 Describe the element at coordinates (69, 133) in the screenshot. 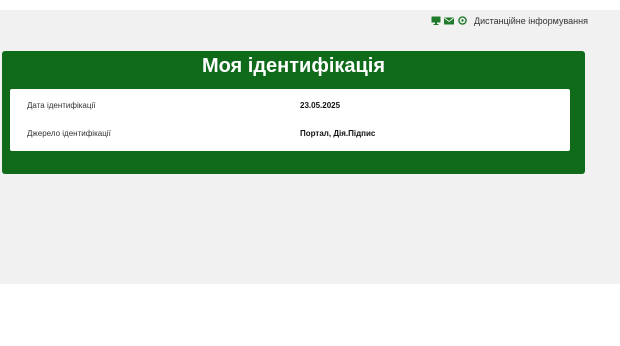

I see `identification-source-label: Джерело ідентифікації` at that location.